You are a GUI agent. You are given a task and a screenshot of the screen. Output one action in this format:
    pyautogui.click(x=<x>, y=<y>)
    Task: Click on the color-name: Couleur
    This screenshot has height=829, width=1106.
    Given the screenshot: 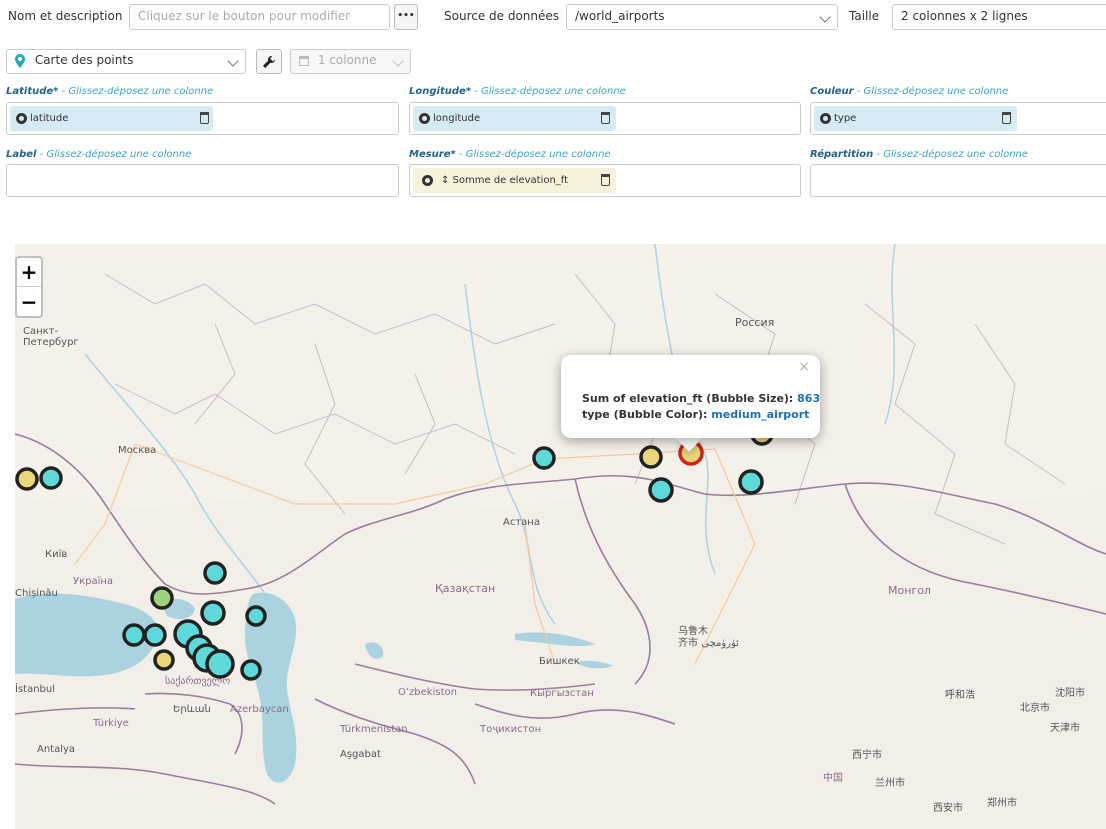 What is the action you would take?
    pyautogui.click(x=832, y=91)
    